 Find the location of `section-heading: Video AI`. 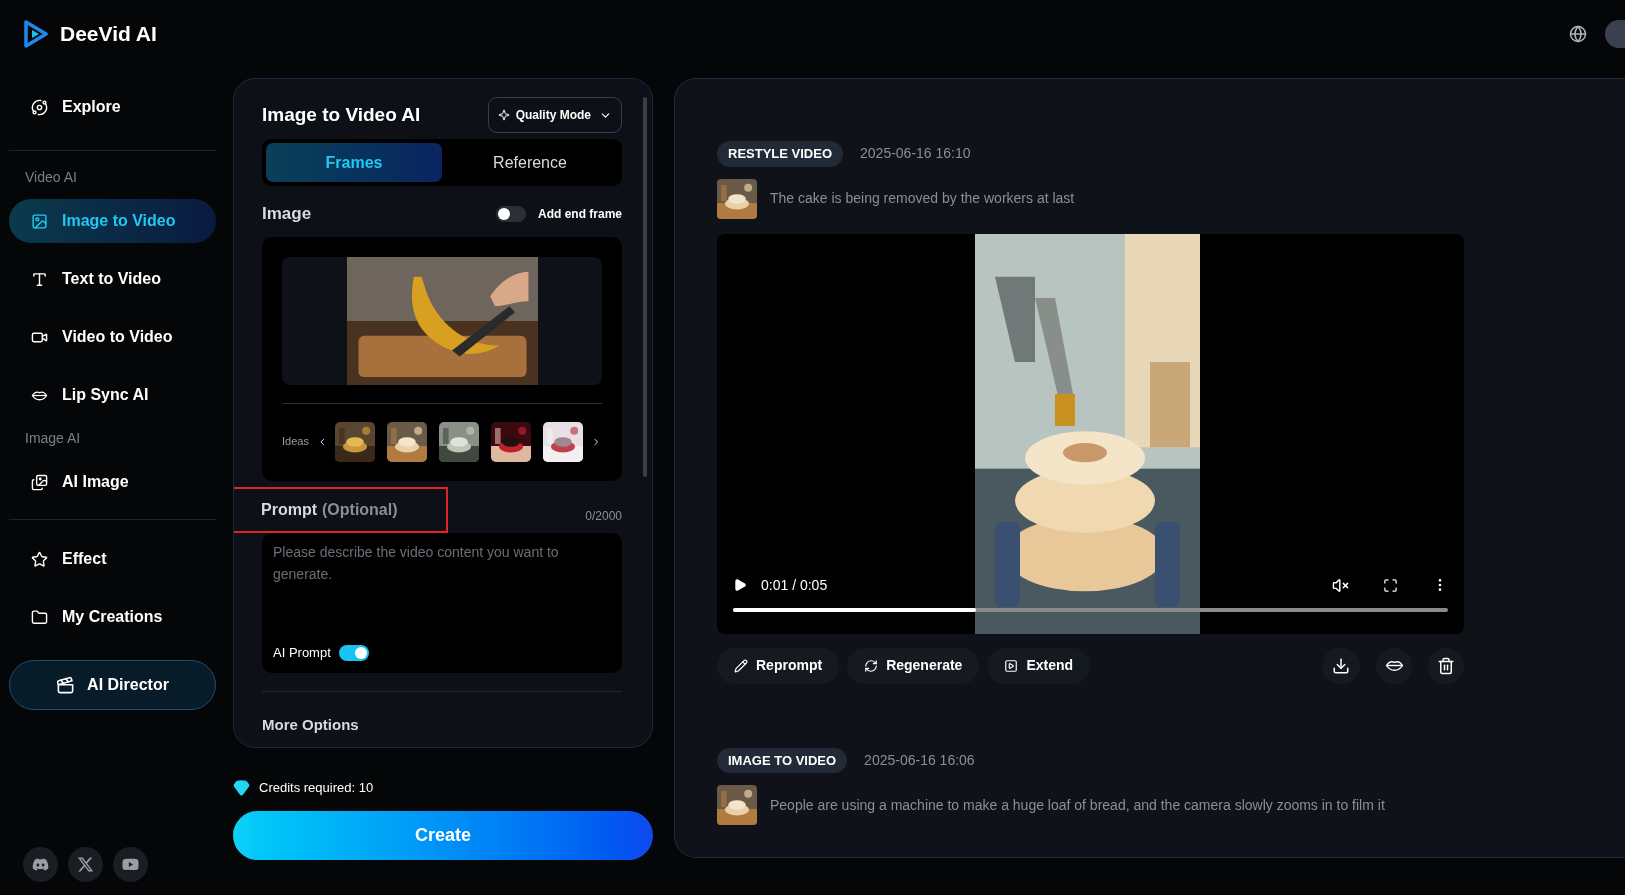

section-heading: Video AI is located at coordinates (51, 177).